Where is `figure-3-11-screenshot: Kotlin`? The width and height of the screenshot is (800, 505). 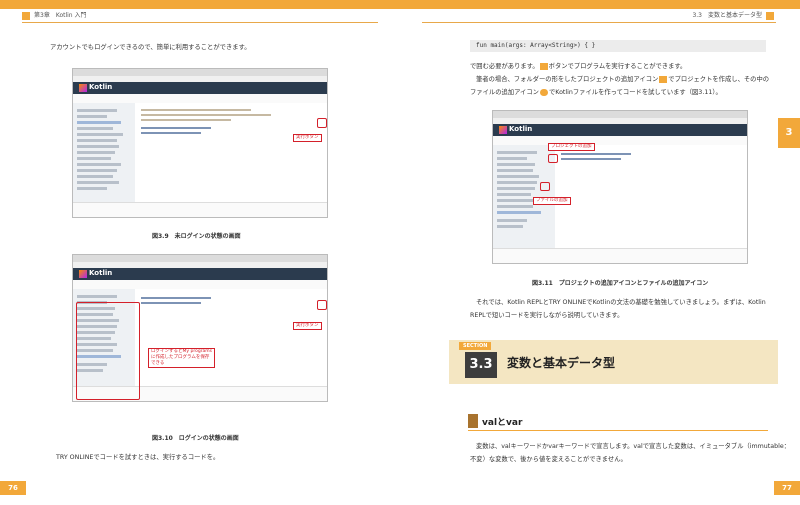 figure-3-11-screenshot: Kotlin is located at coordinates (620, 187).